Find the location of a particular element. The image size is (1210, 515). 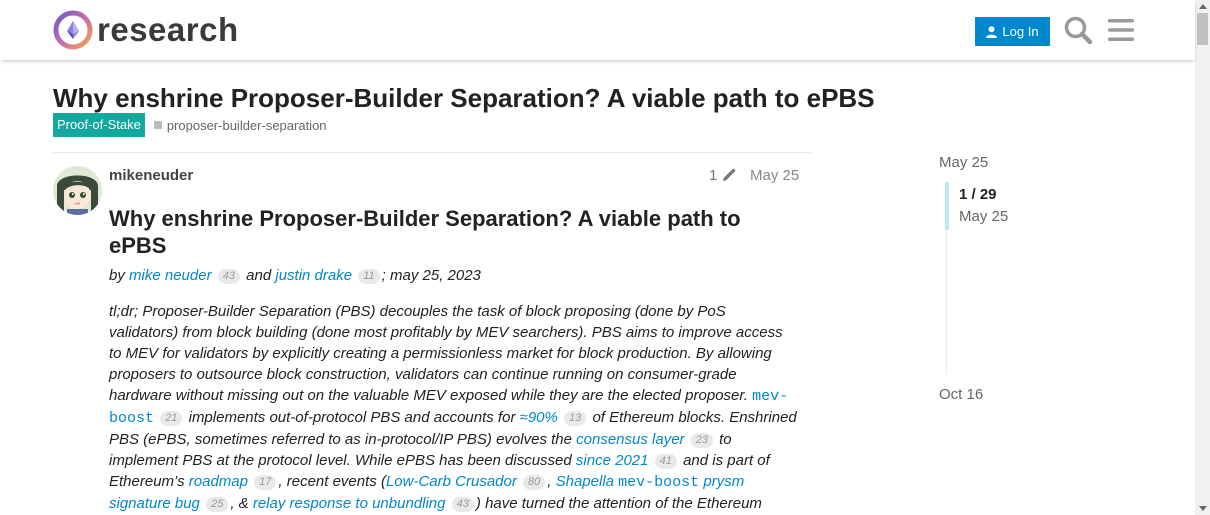

click-count-badge: 11 is located at coordinates (369, 276).